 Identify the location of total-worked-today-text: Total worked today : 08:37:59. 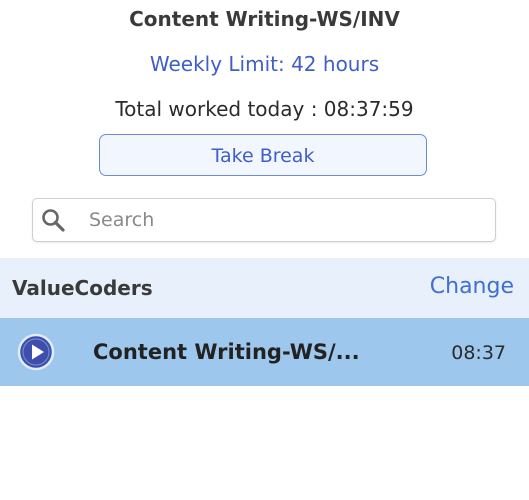
(264, 109).